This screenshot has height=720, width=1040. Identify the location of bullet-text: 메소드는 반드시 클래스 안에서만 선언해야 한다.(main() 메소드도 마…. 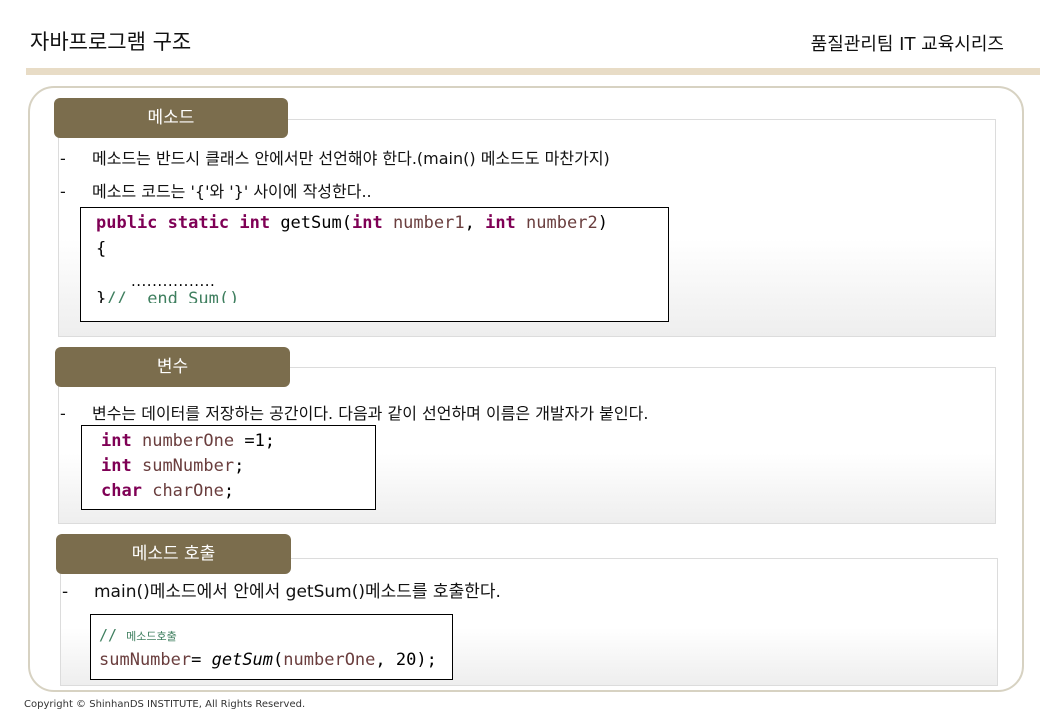
(351, 158).